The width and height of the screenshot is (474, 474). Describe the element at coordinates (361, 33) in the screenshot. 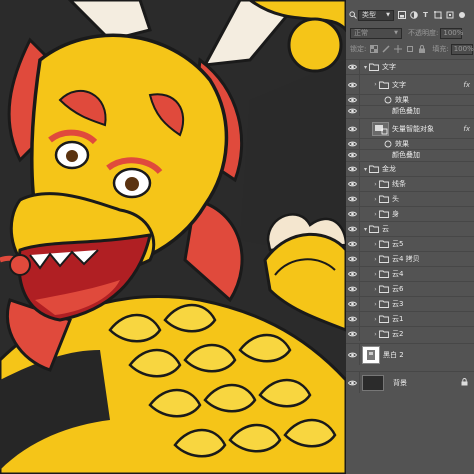

I see `blend-mode-value: 正常` at that location.